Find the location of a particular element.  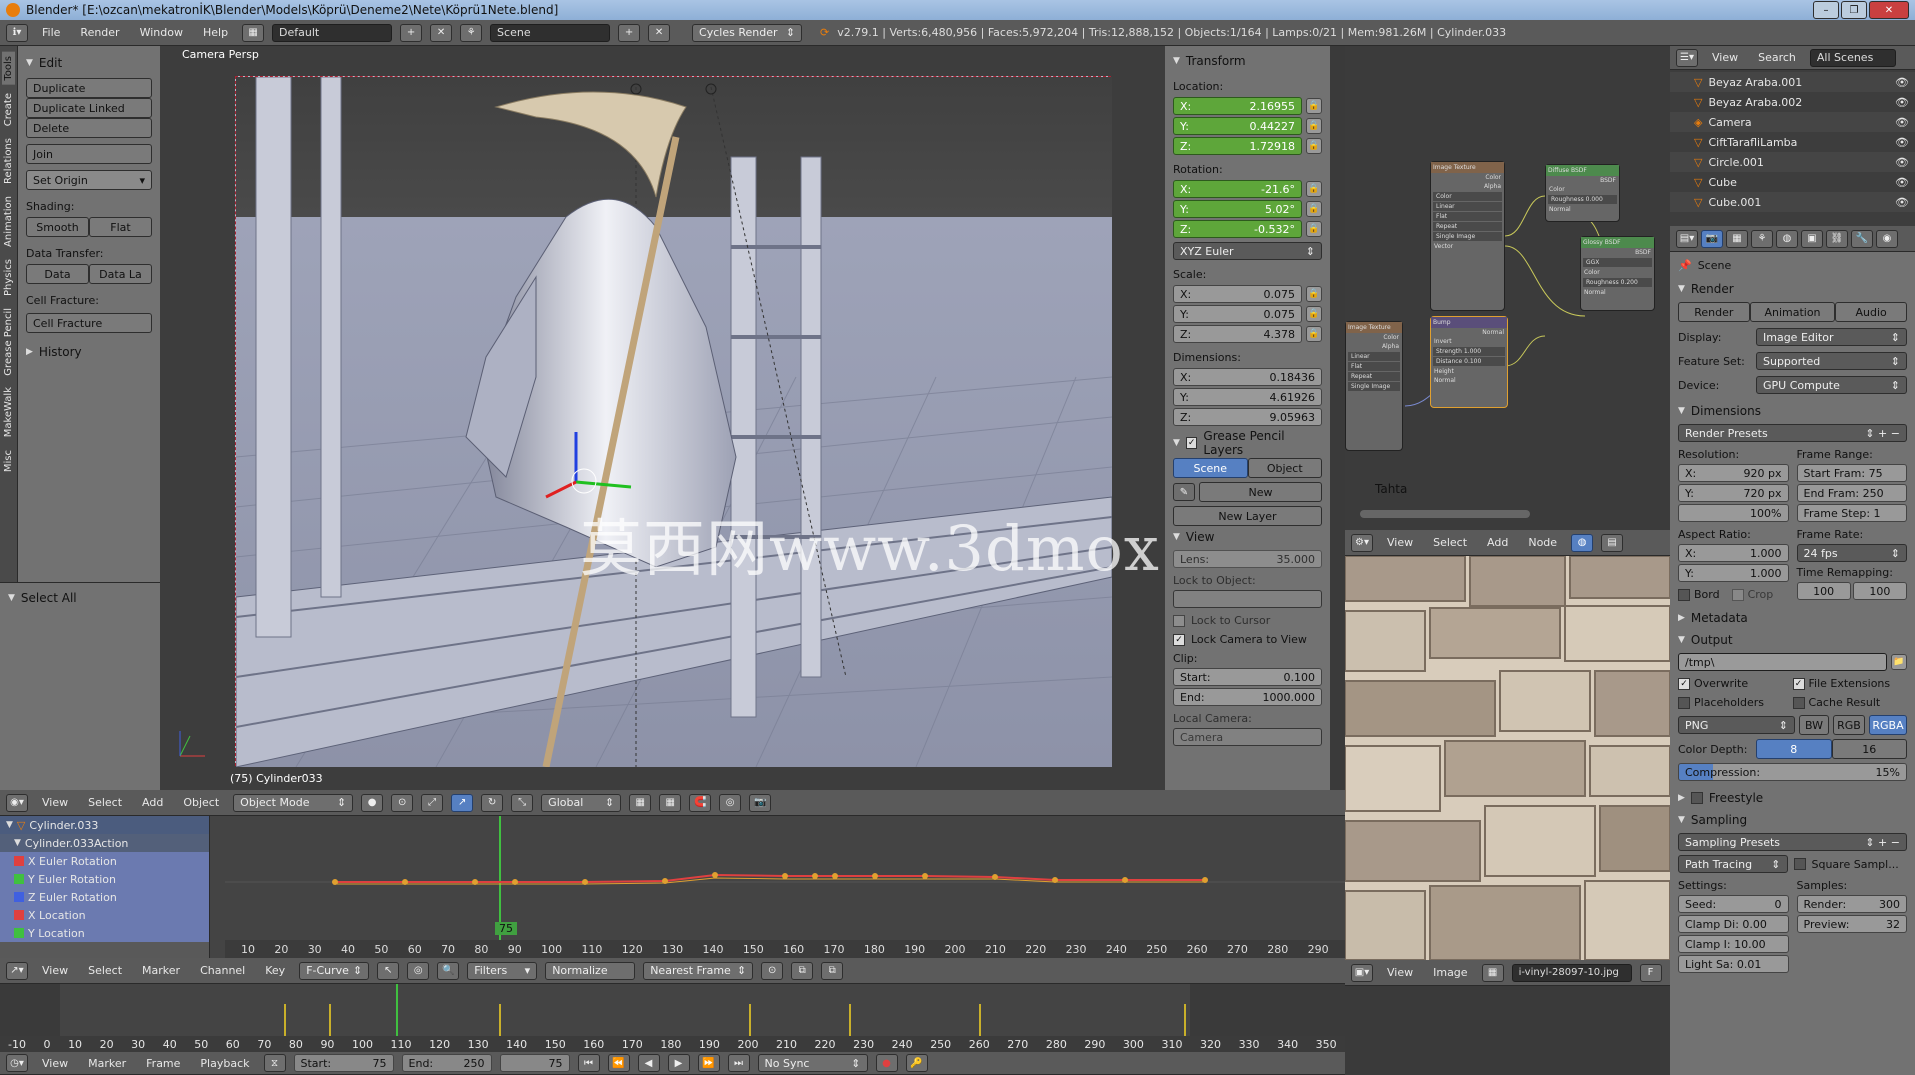

shader-nodes-icon: ◍ is located at coordinates (1582, 542).